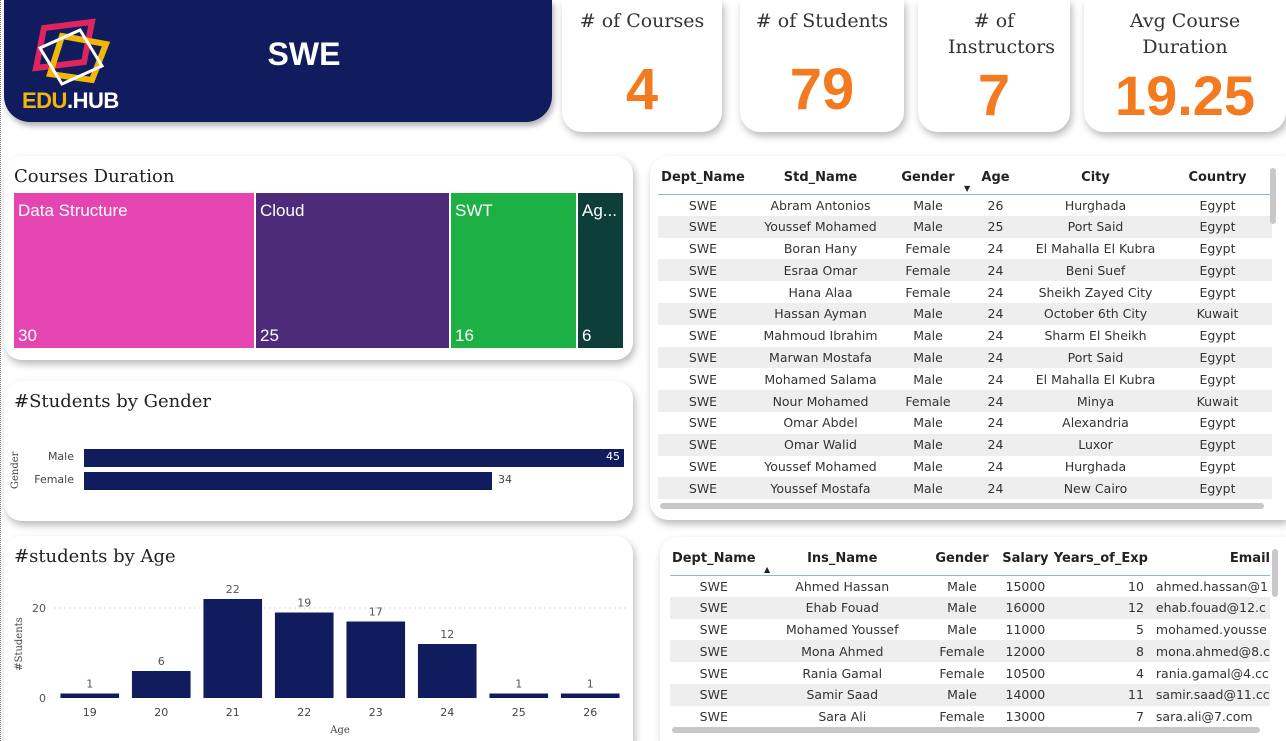 This screenshot has height=741, width=1286. I want to click on table-row: SWE Esraa Omar Female 24 Beni Suef Egypt, so click(965, 270).